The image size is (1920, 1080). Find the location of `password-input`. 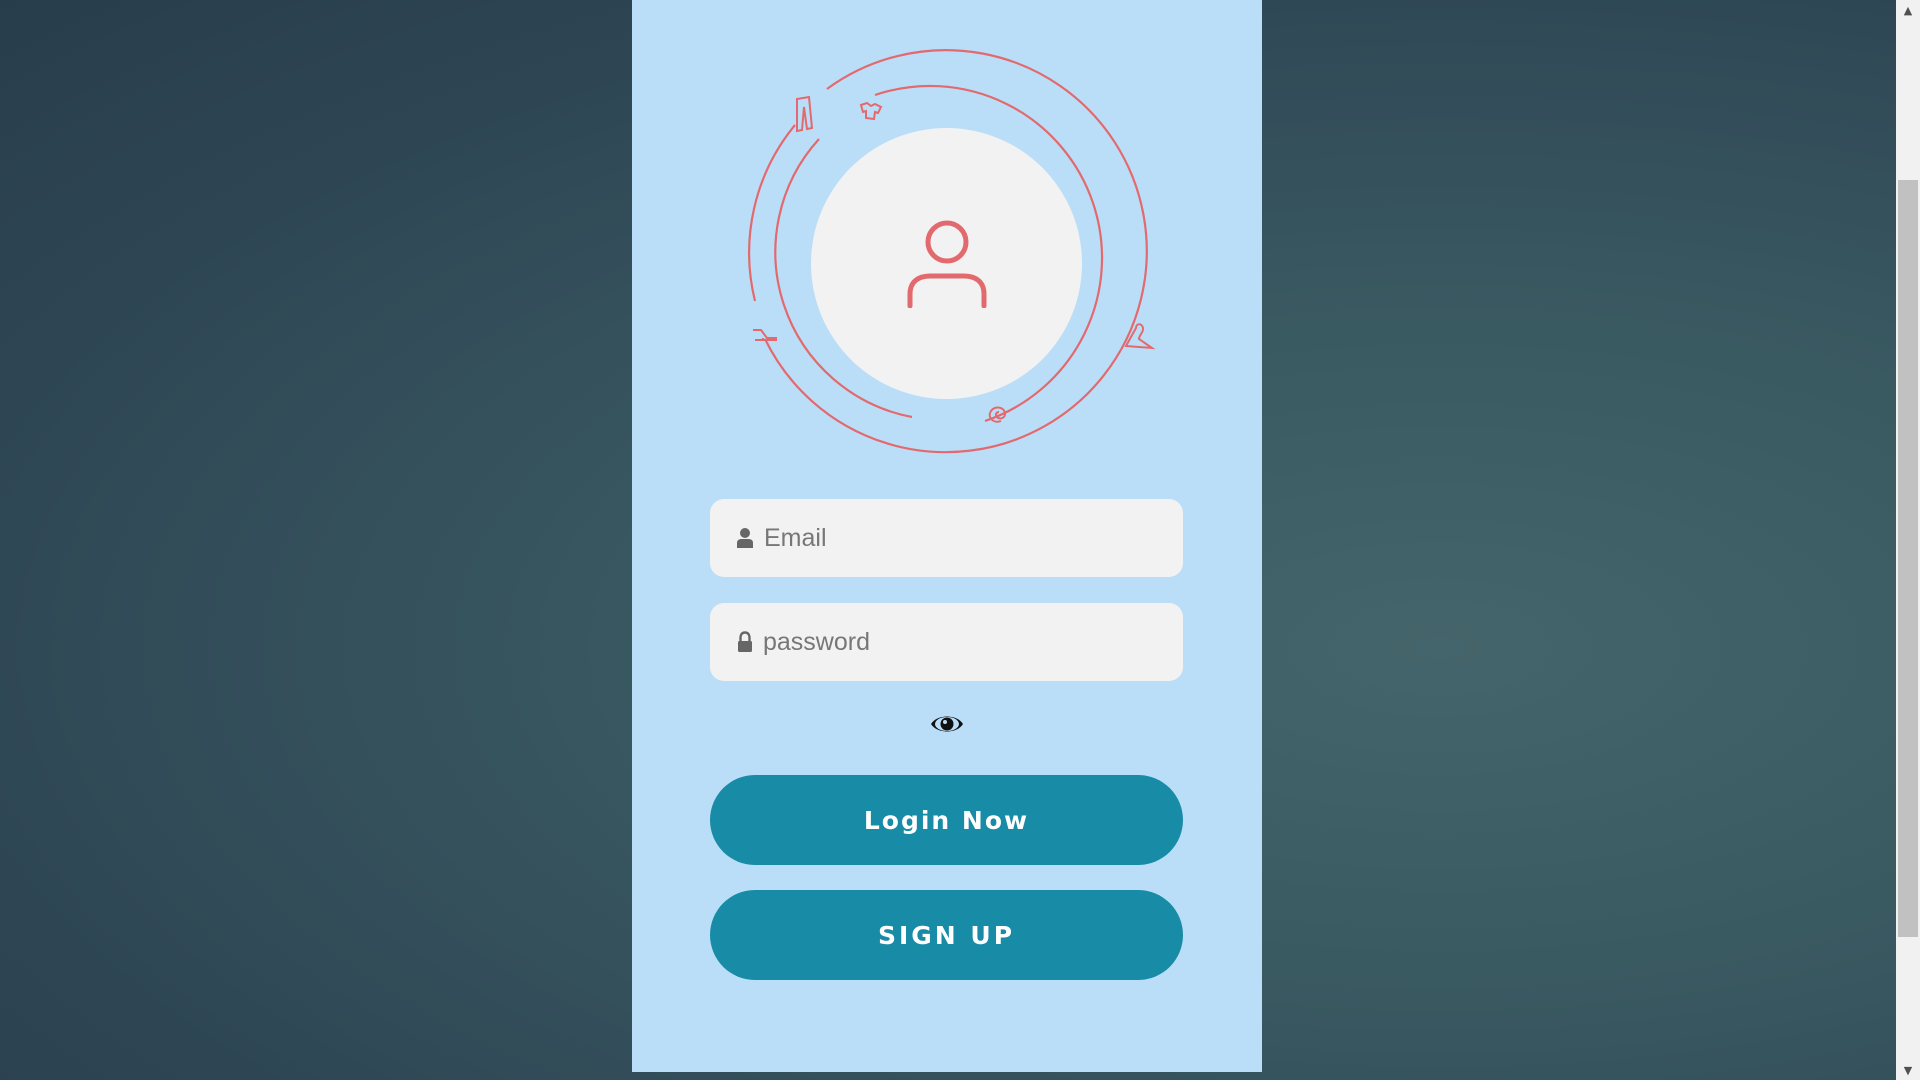

password-input is located at coordinates (963, 642).